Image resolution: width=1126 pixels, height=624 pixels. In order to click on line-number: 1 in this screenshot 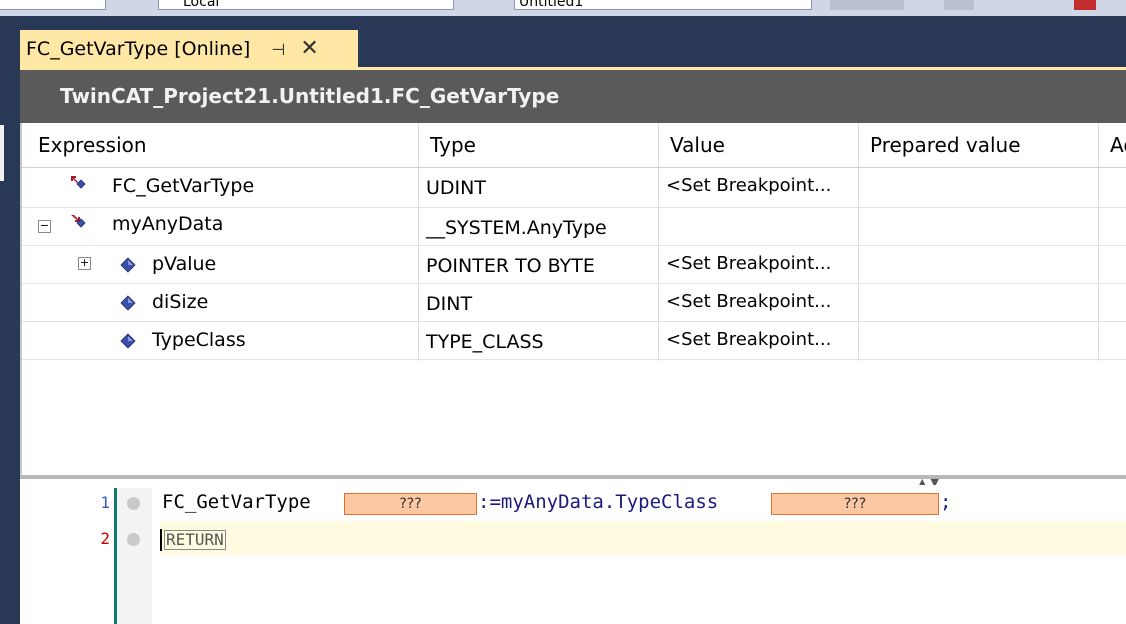, I will do `click(105, 502)`.